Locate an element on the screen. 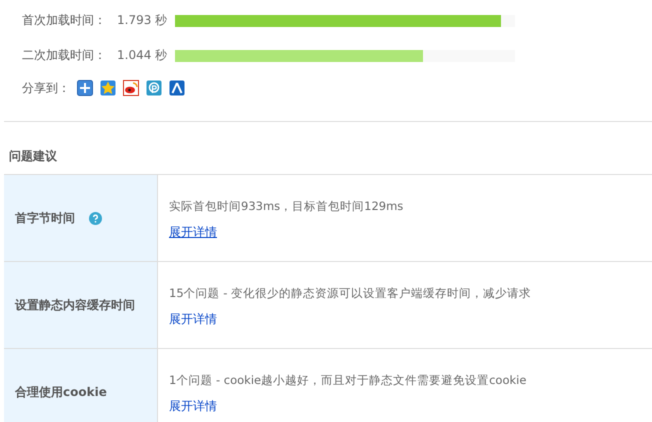 The image size is (652, 422). metric-value: 1.044 秒 is located at coordinates (142, 55).